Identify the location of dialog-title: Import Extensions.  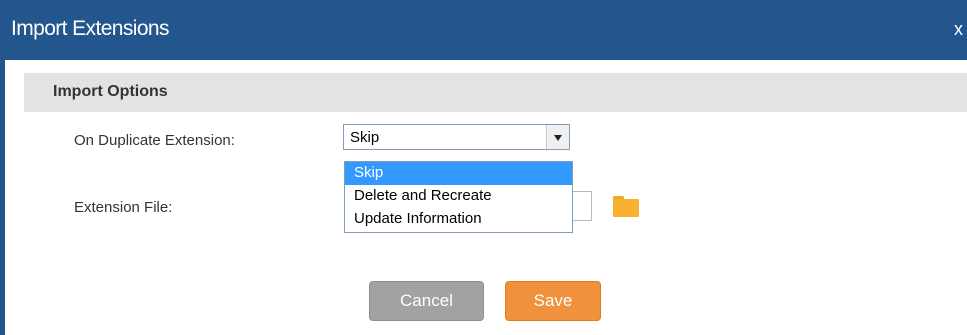
(90, 28).